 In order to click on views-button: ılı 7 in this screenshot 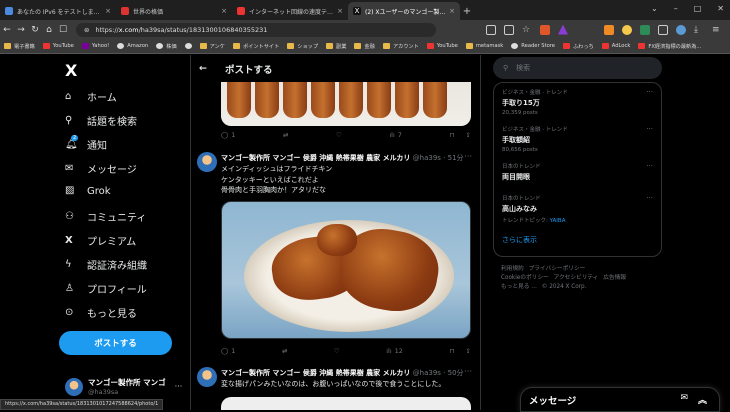, I will do `click(395, 135)`.